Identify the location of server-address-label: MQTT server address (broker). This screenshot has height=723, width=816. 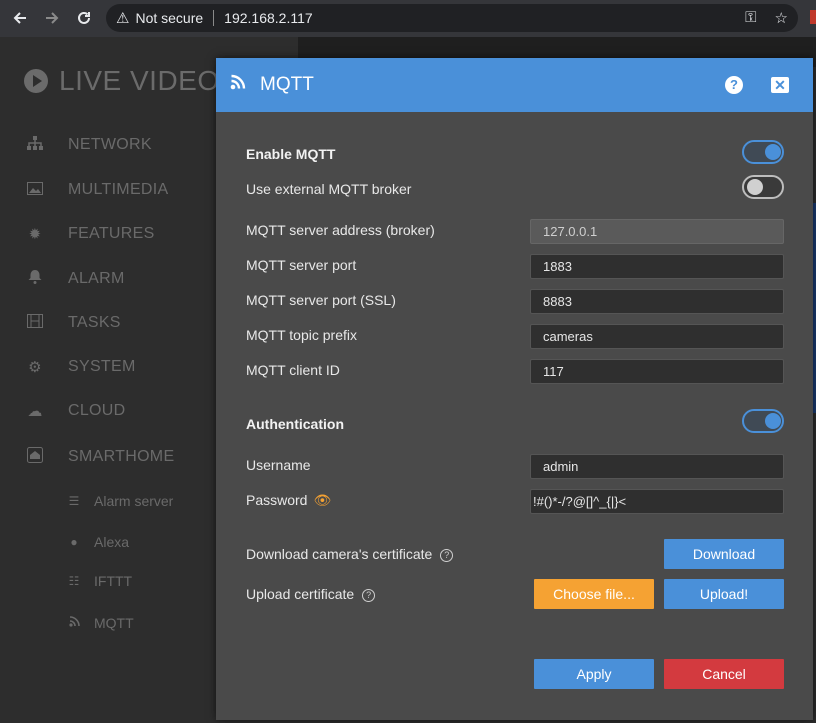
(340, 230).